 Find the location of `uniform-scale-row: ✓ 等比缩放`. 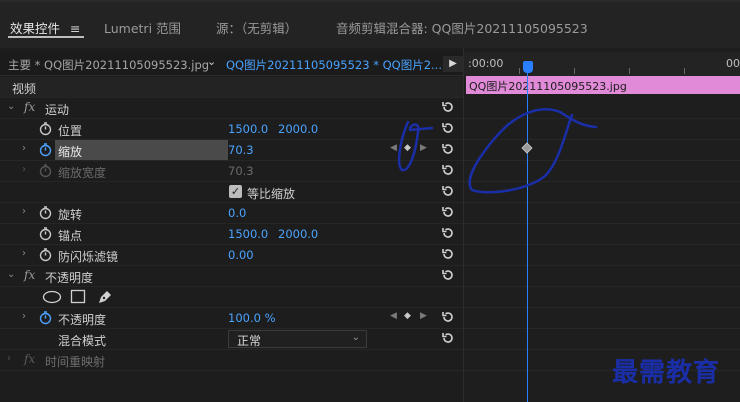

uniform-scale-row: ✓ 等比缩放 is located at coordinates (231, 192).